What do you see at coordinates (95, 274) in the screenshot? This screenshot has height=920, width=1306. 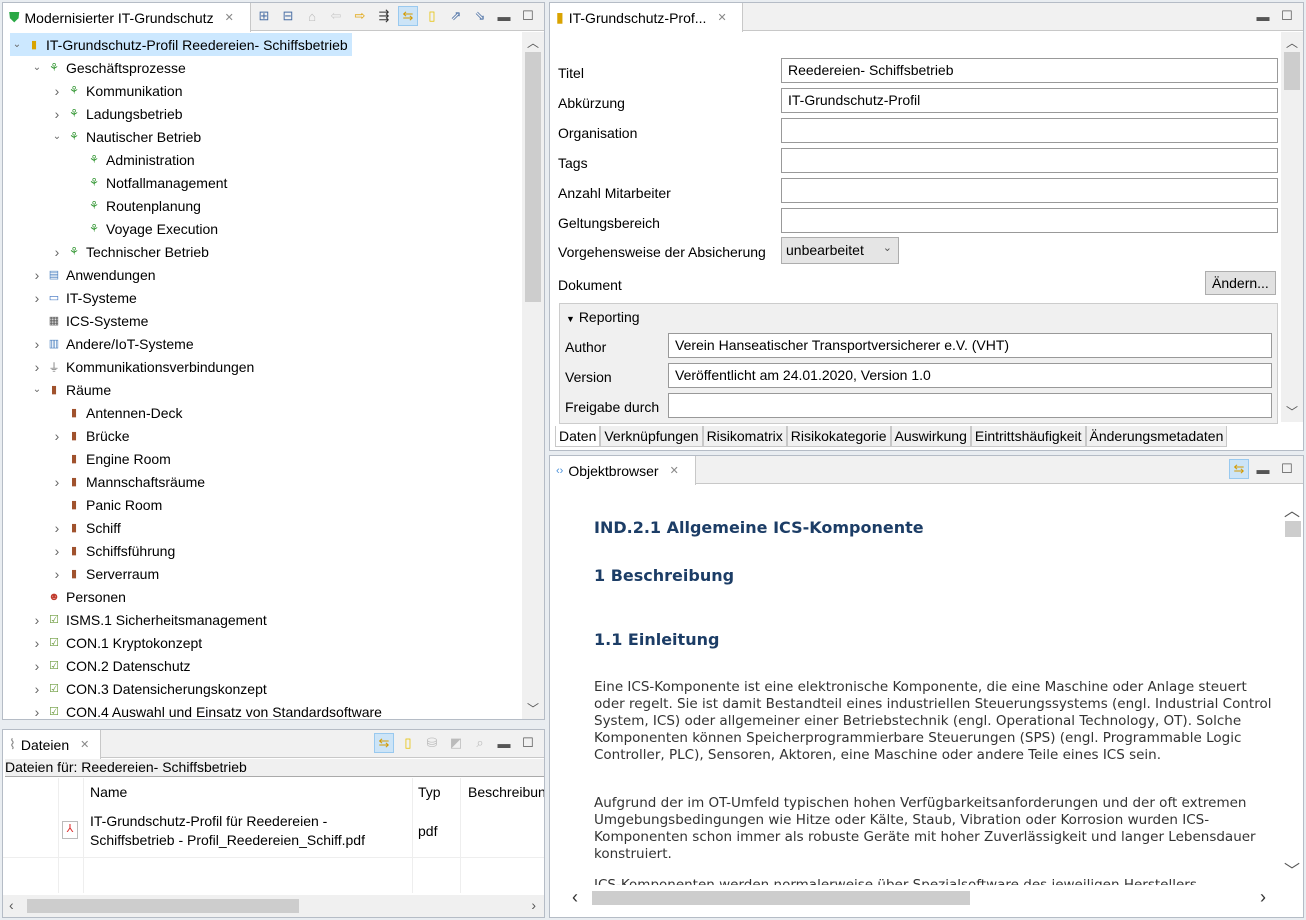 I see `tree-item: › ▤ Anwendungen` at bounding box center [95, 274].